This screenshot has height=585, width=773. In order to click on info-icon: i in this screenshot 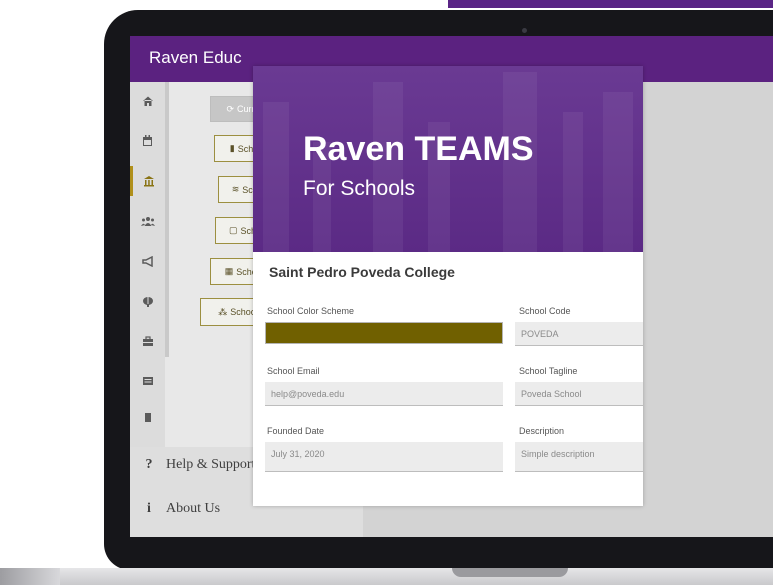, I will do `click(149, 508)`.